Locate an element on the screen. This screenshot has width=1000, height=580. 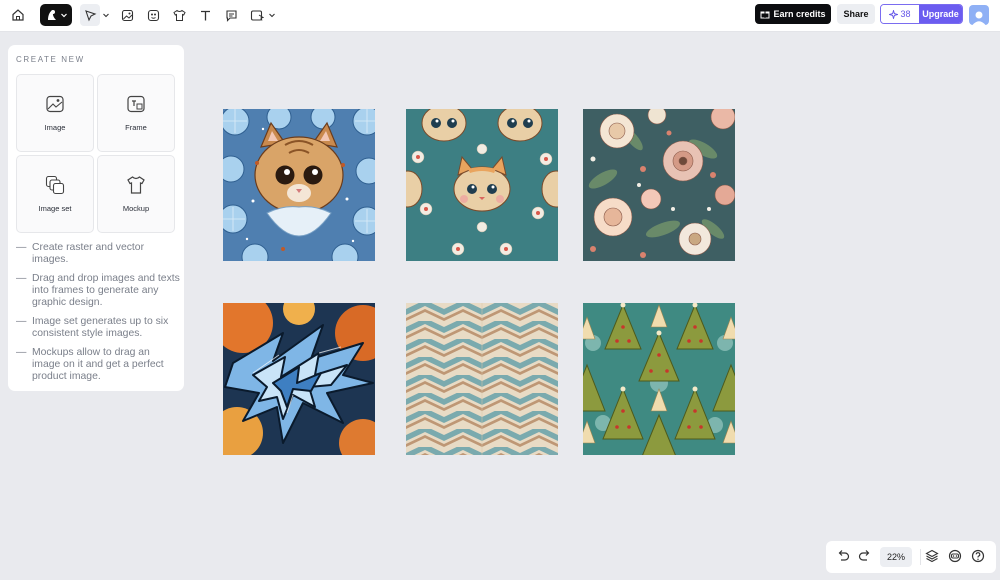
zoom-level: 22% is located at coordinates (896, 557).